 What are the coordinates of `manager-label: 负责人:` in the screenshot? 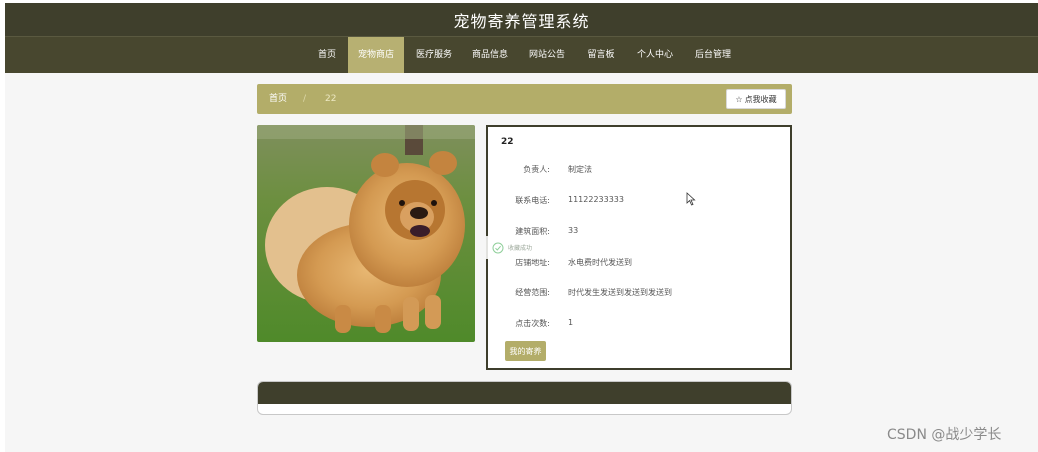 It's located at (536, 169).